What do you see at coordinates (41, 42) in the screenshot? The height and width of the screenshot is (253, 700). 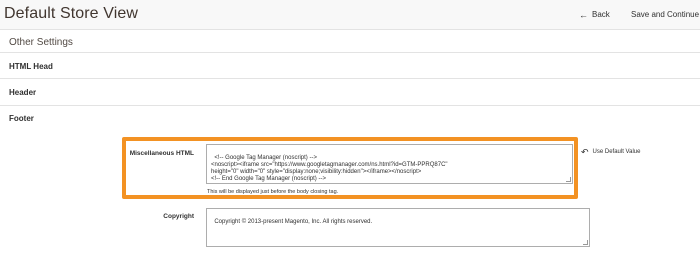 I see `section-title-other-settings: Other Settings` at bounding box center [41, 42].